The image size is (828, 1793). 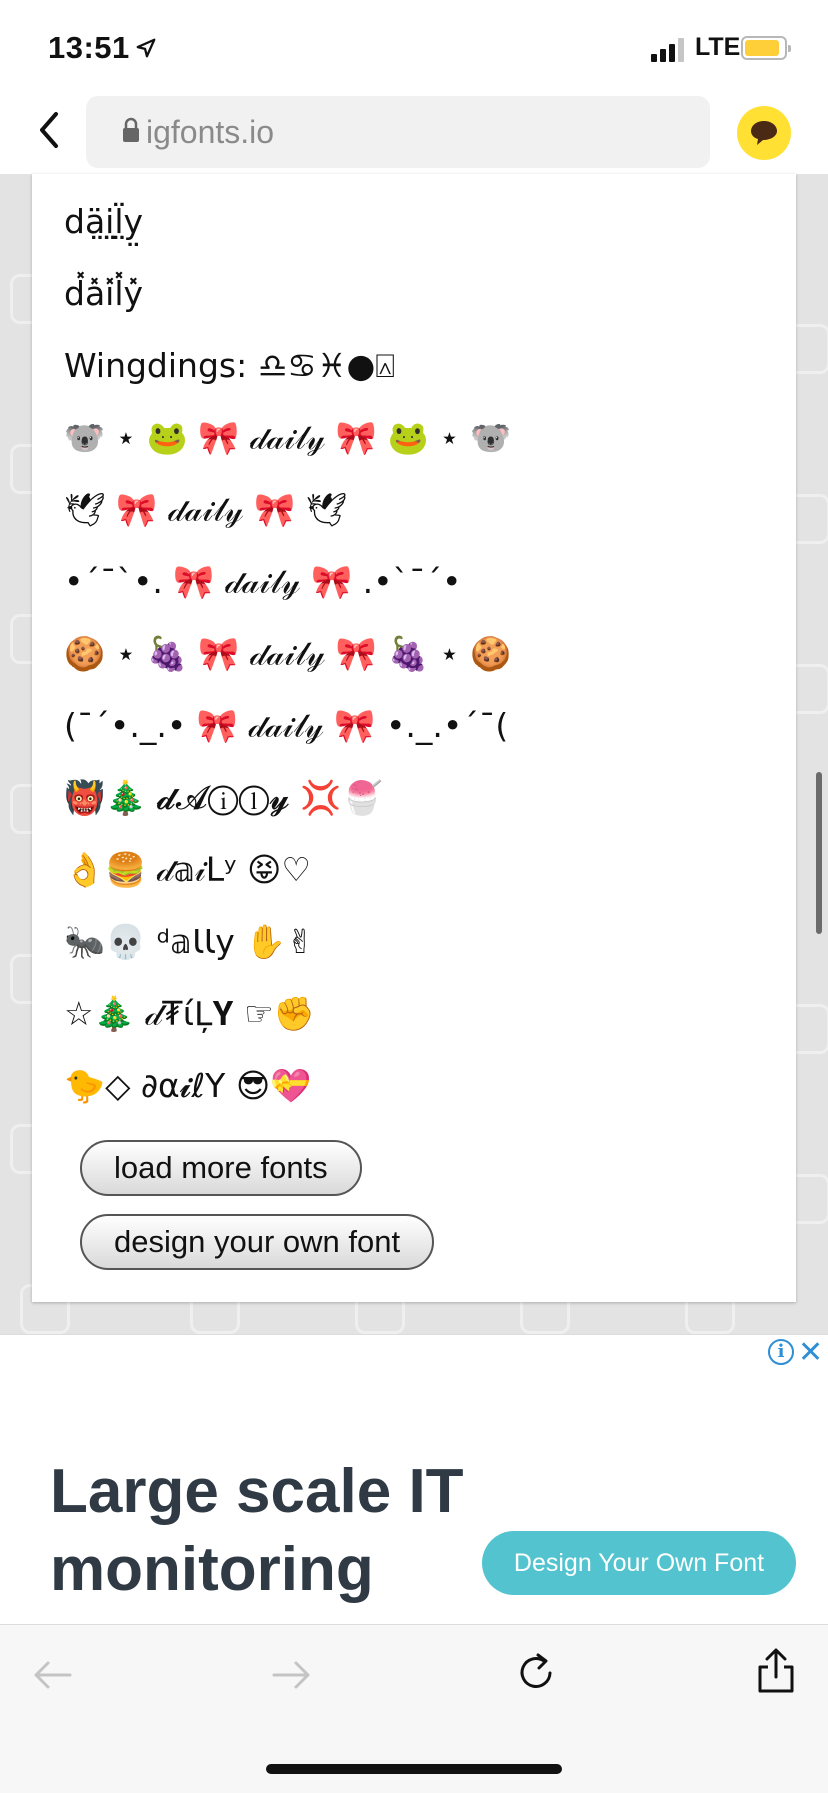 I want to click on font-sample: 🐜💀 ᵈ𝕒ƖƖy ✋✌, so click(x=189, y=942).